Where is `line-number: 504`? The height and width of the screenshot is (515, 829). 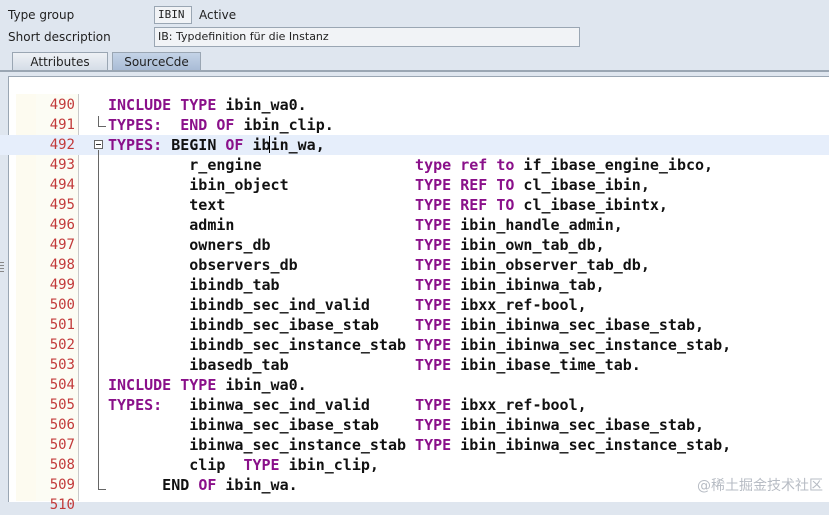 line-number: 504 is located at coordinates (62, 385).